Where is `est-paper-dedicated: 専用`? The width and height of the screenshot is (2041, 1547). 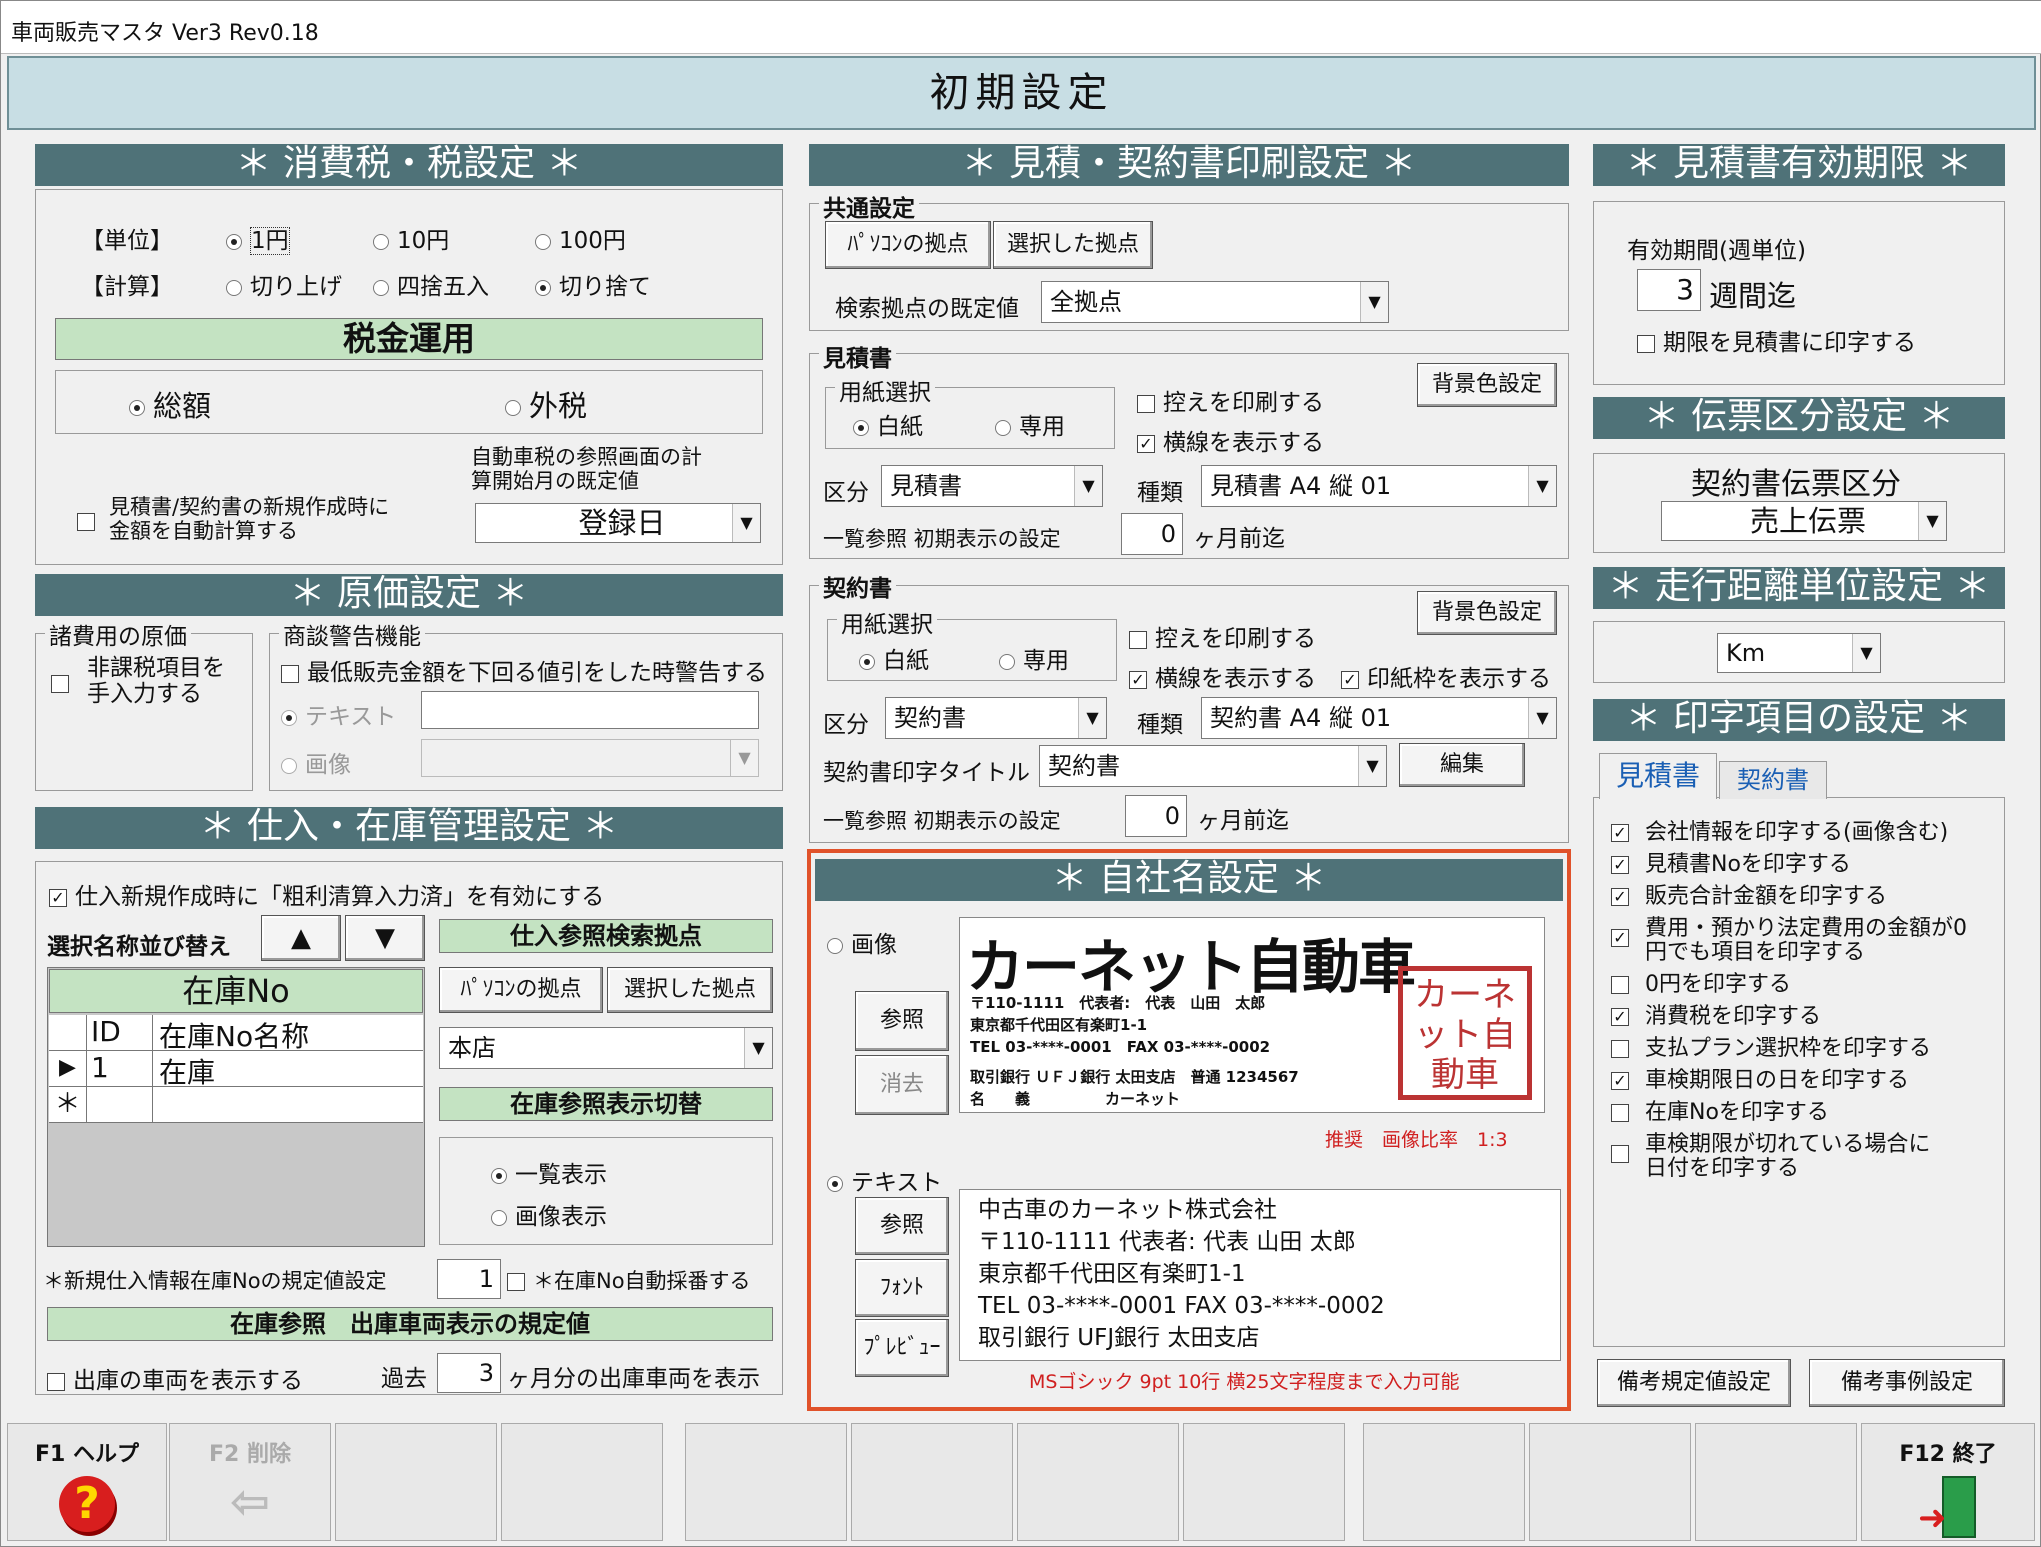
est-paper-dedicated: 専用 is located at coordinates (1030, 424).